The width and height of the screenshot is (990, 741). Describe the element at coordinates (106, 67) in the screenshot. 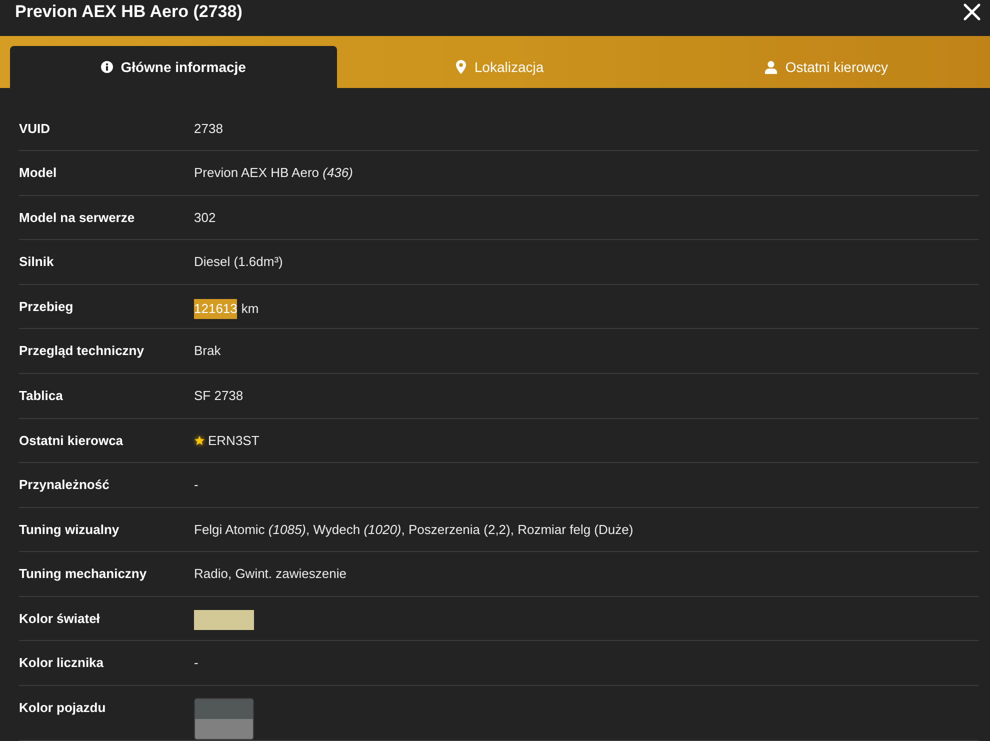

I see `info-icon` at that location.